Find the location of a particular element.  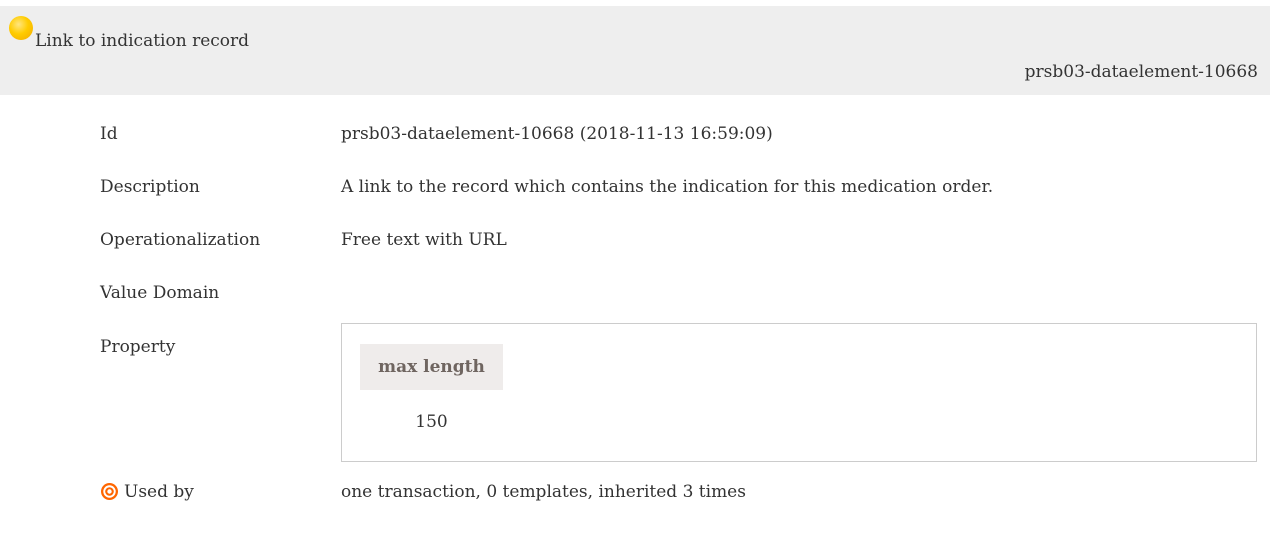

max-length-value: 150 is located at coordinates (431, 422).